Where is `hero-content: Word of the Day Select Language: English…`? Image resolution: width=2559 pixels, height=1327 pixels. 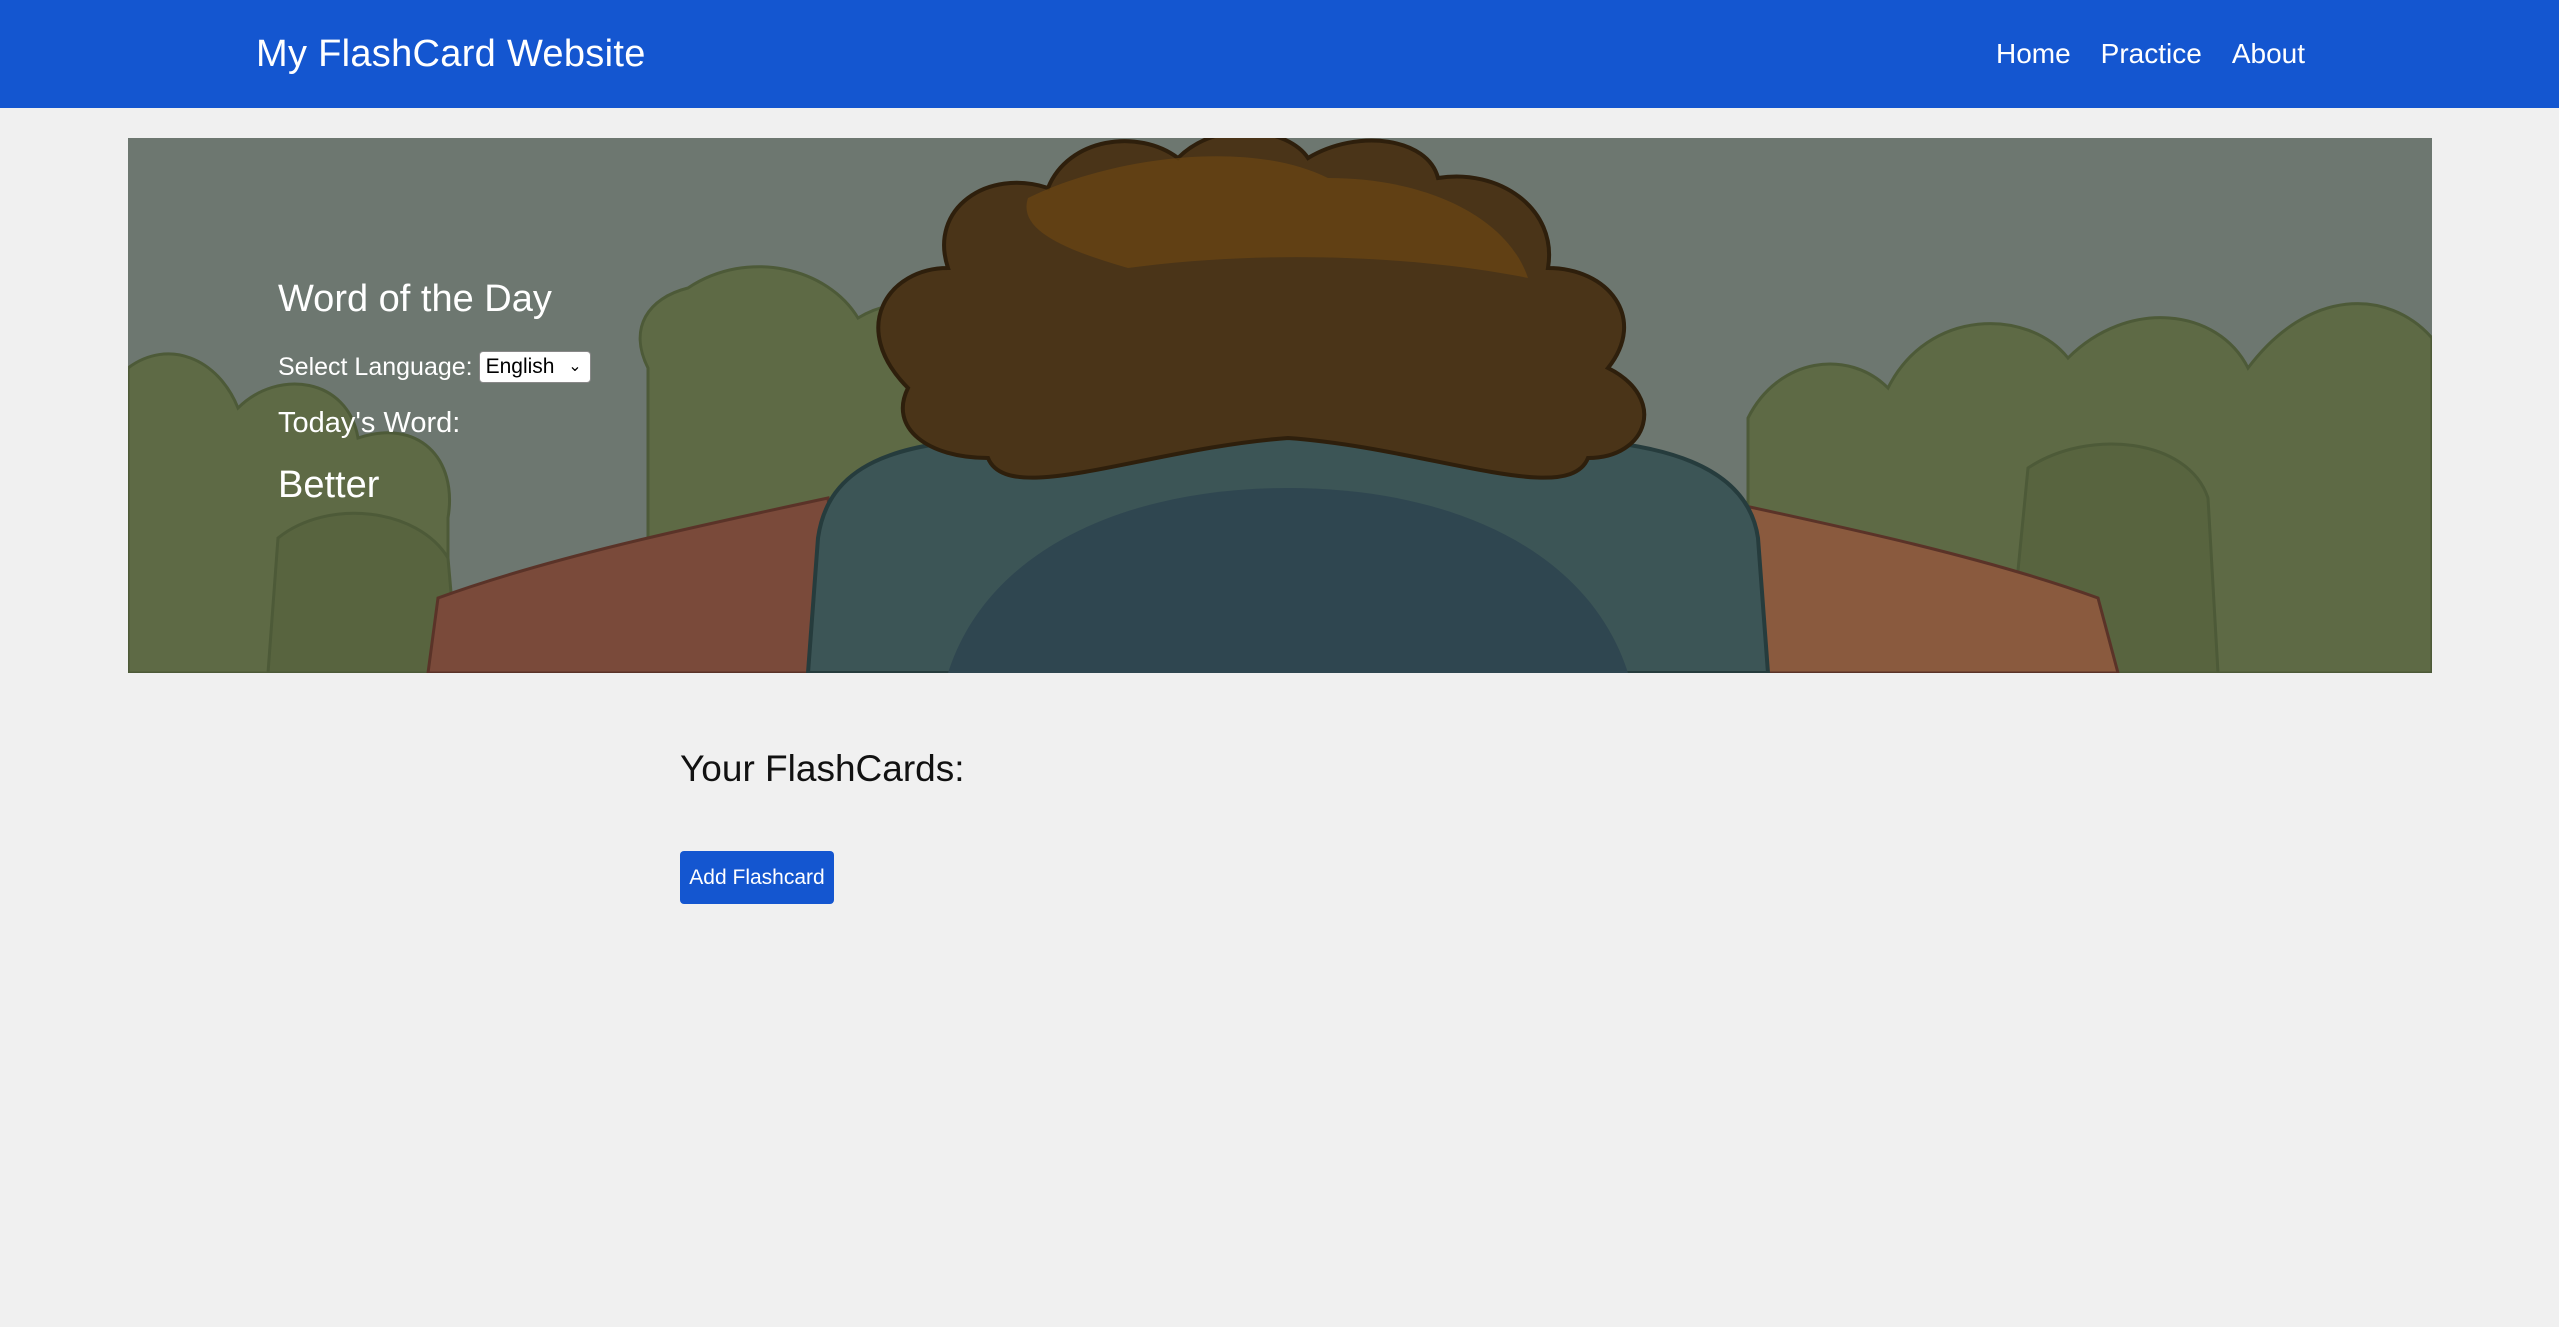 hero-content: Word of the Day Select Language: English… is located at coordinates (434, 392).